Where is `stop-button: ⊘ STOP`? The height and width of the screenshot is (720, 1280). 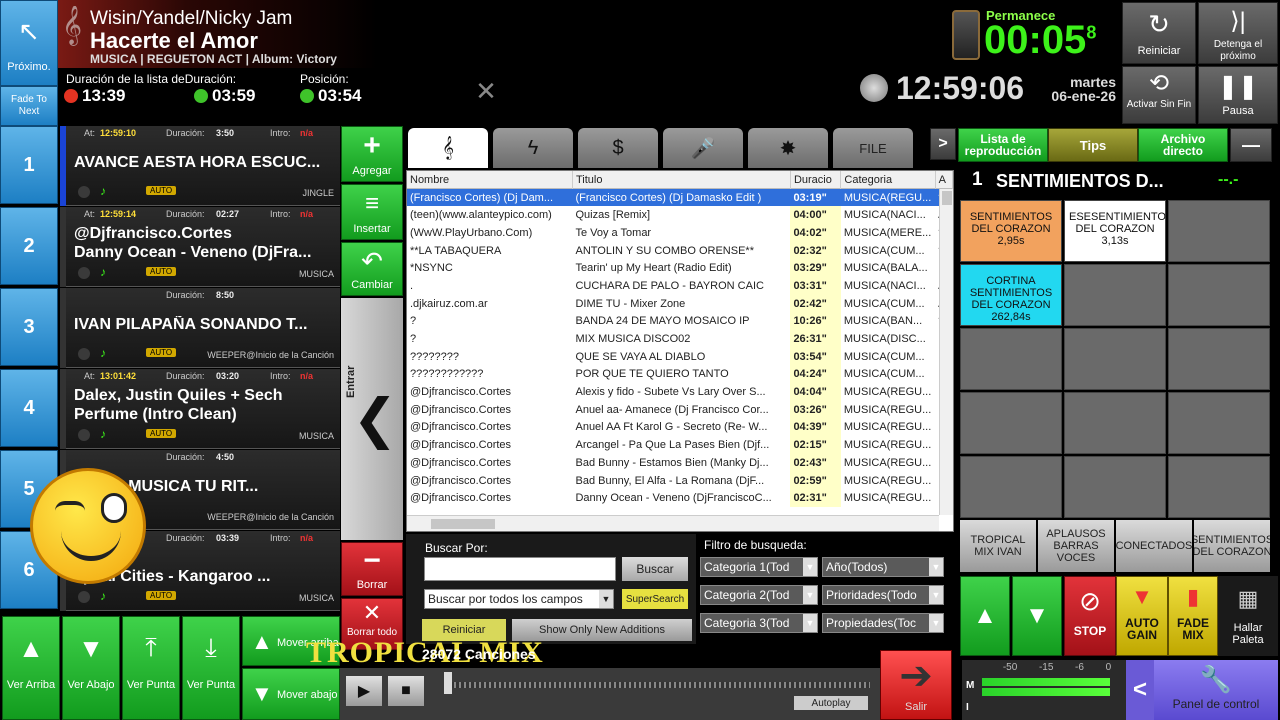 stop-button: ⊘ STOP is located at coordinates (1090, 616).